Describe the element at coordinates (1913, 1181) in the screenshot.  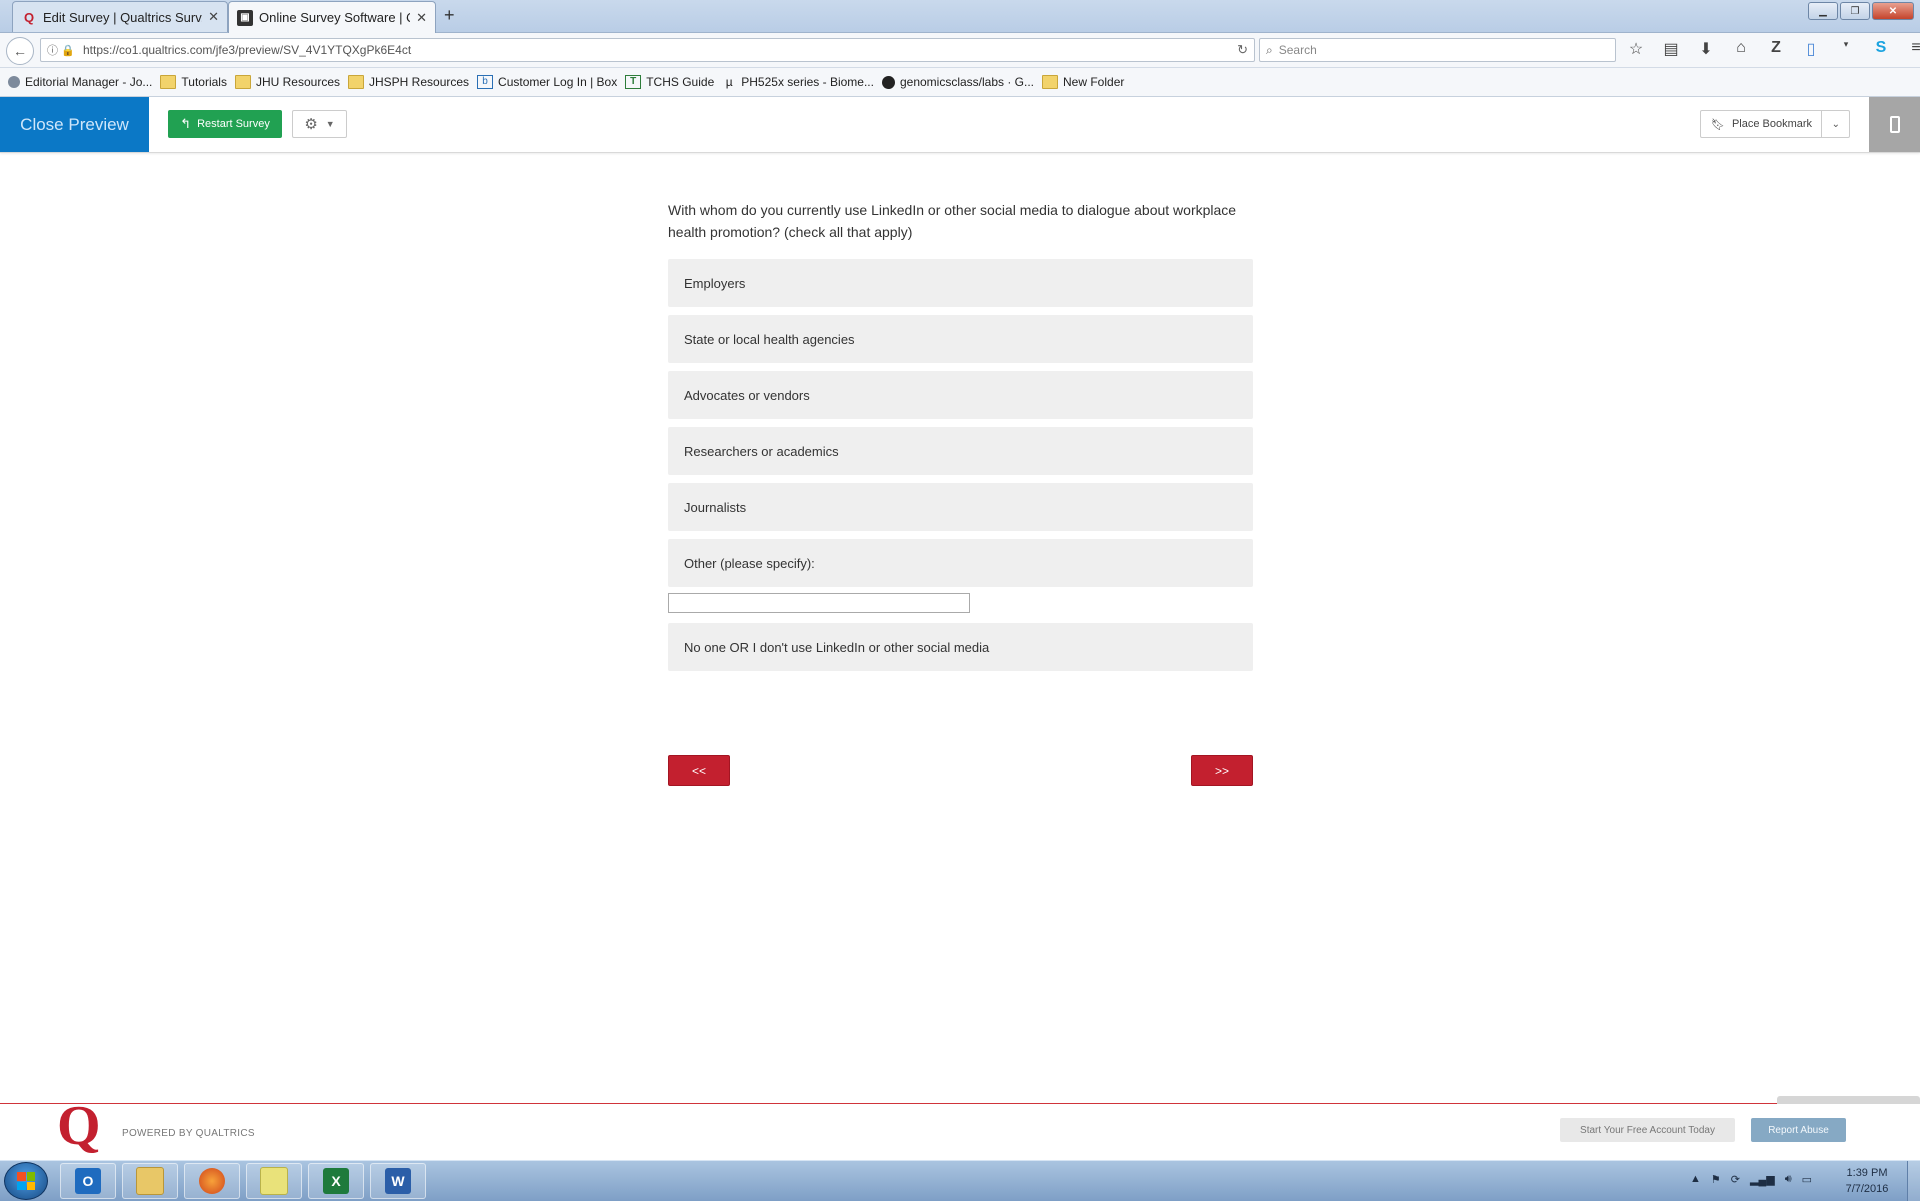
I see `show-desktop-button` at that location.